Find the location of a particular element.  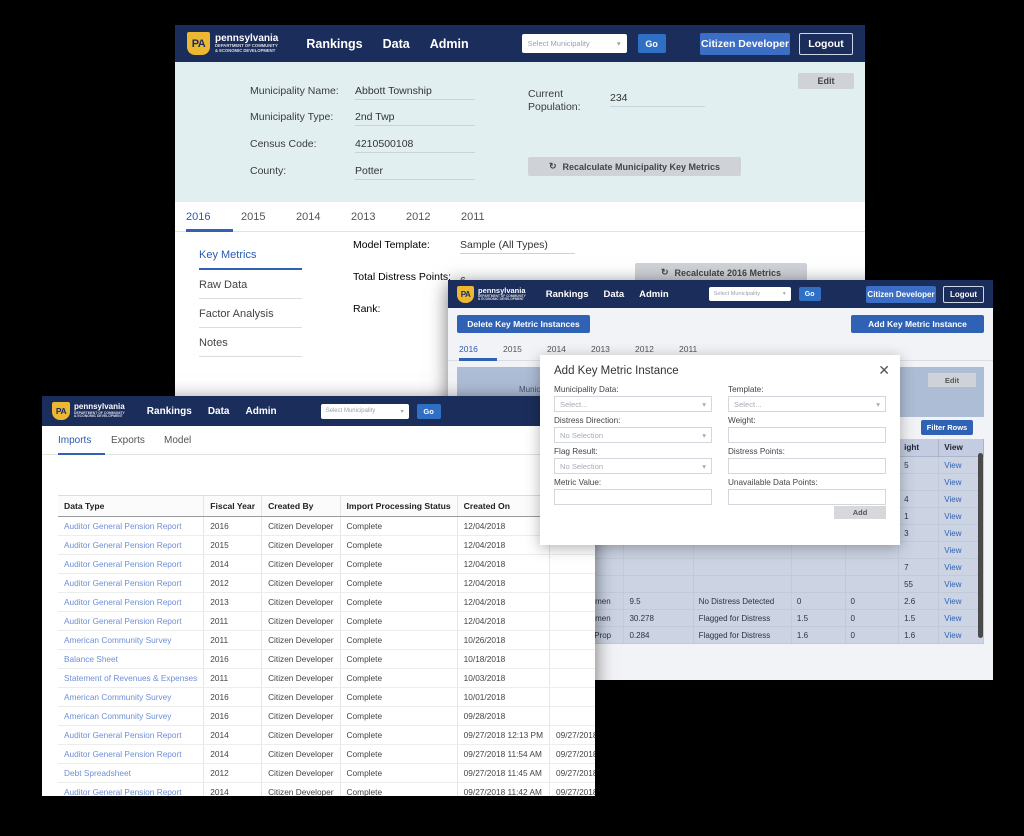

col-fiscal-year: Fiscal Year is located at coordinates (232, 506).